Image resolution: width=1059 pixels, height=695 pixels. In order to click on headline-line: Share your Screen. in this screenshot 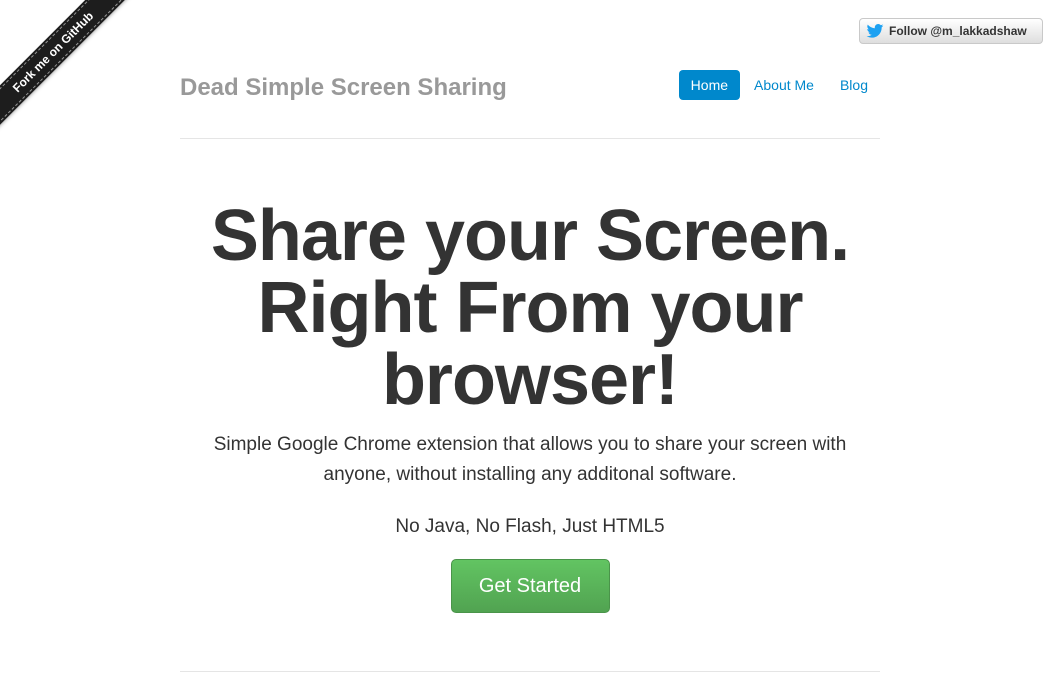, I will do `click(530, 236)`.